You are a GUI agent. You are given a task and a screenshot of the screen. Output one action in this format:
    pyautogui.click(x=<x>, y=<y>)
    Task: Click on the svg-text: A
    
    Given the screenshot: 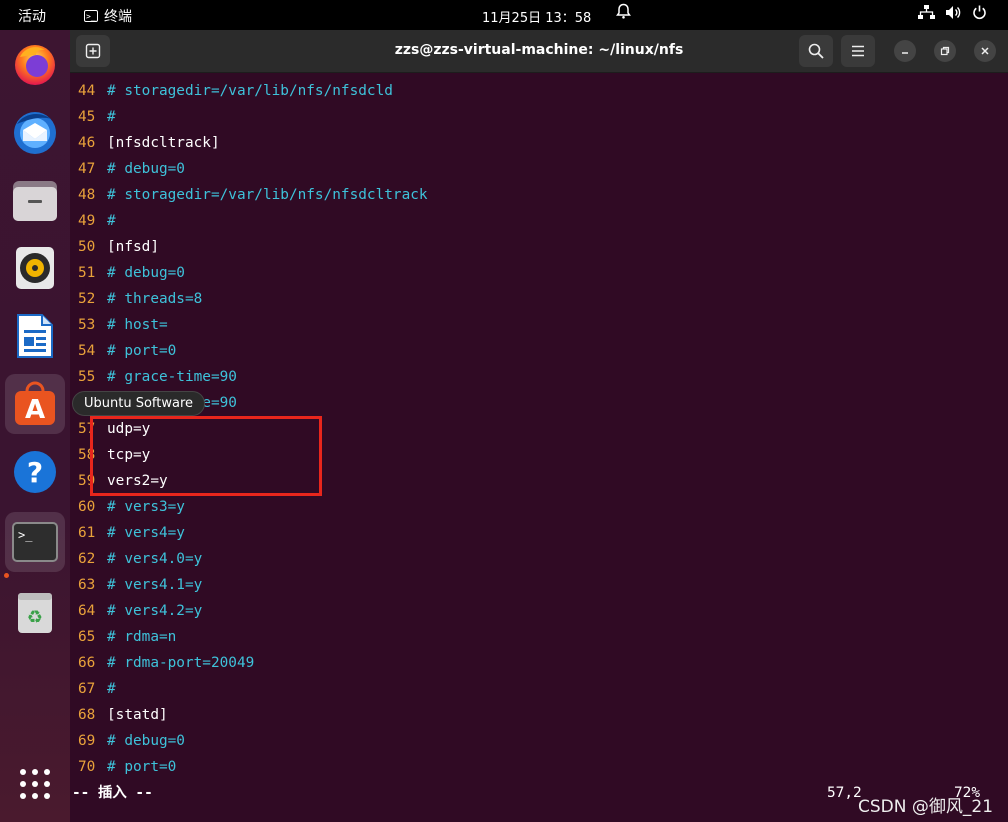 What is the action you would take?
    pyautogui.click(x=35, y=410)
    